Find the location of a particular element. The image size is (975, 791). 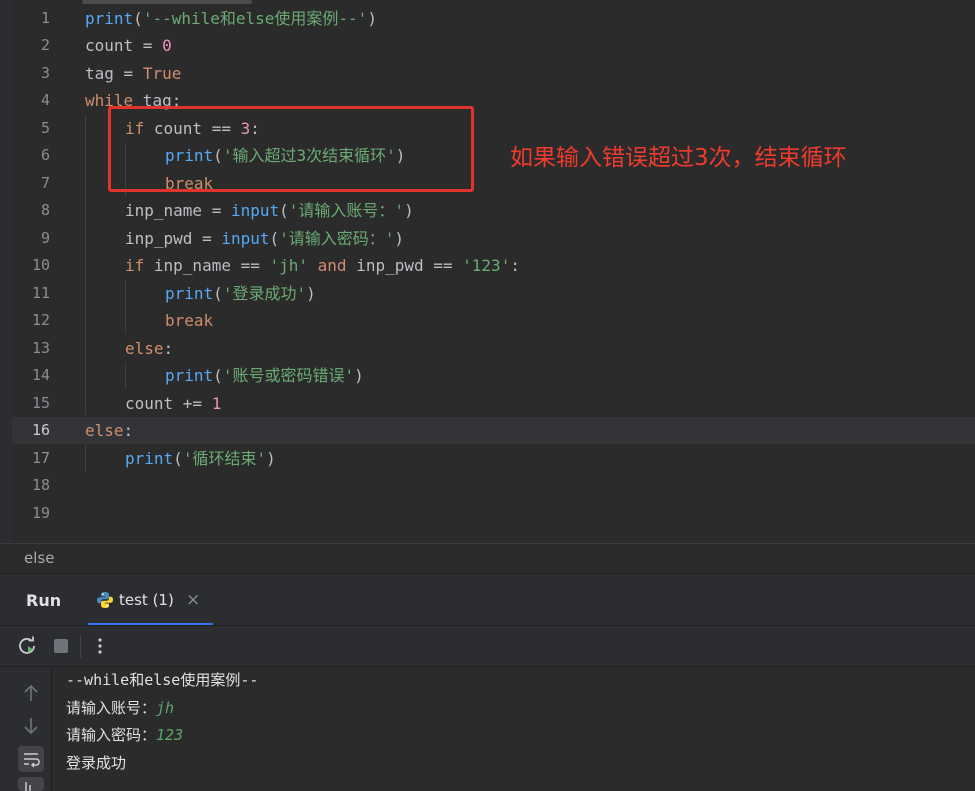

line-number: 8 is located at coordinates (45, 210).